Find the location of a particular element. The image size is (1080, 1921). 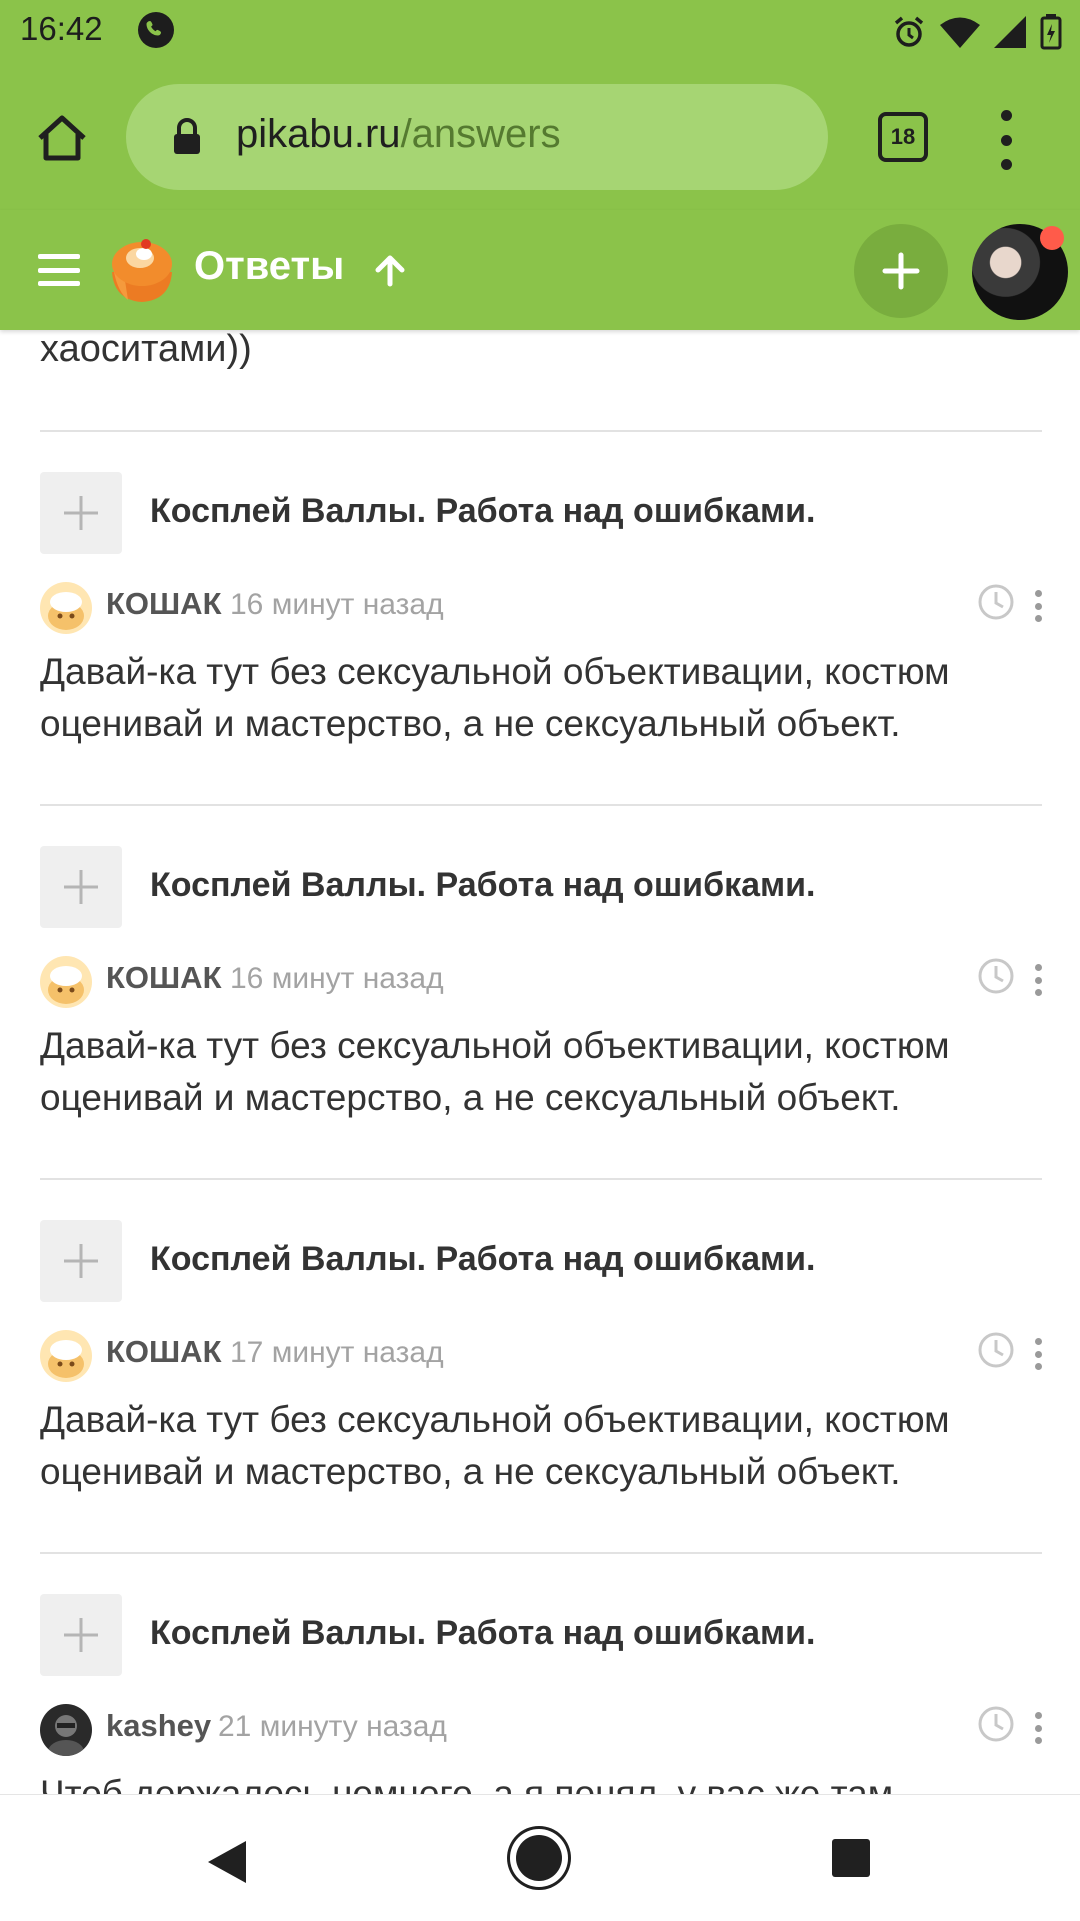

url-text: pikabu.ru/answers is located at coordinates (398, 134).